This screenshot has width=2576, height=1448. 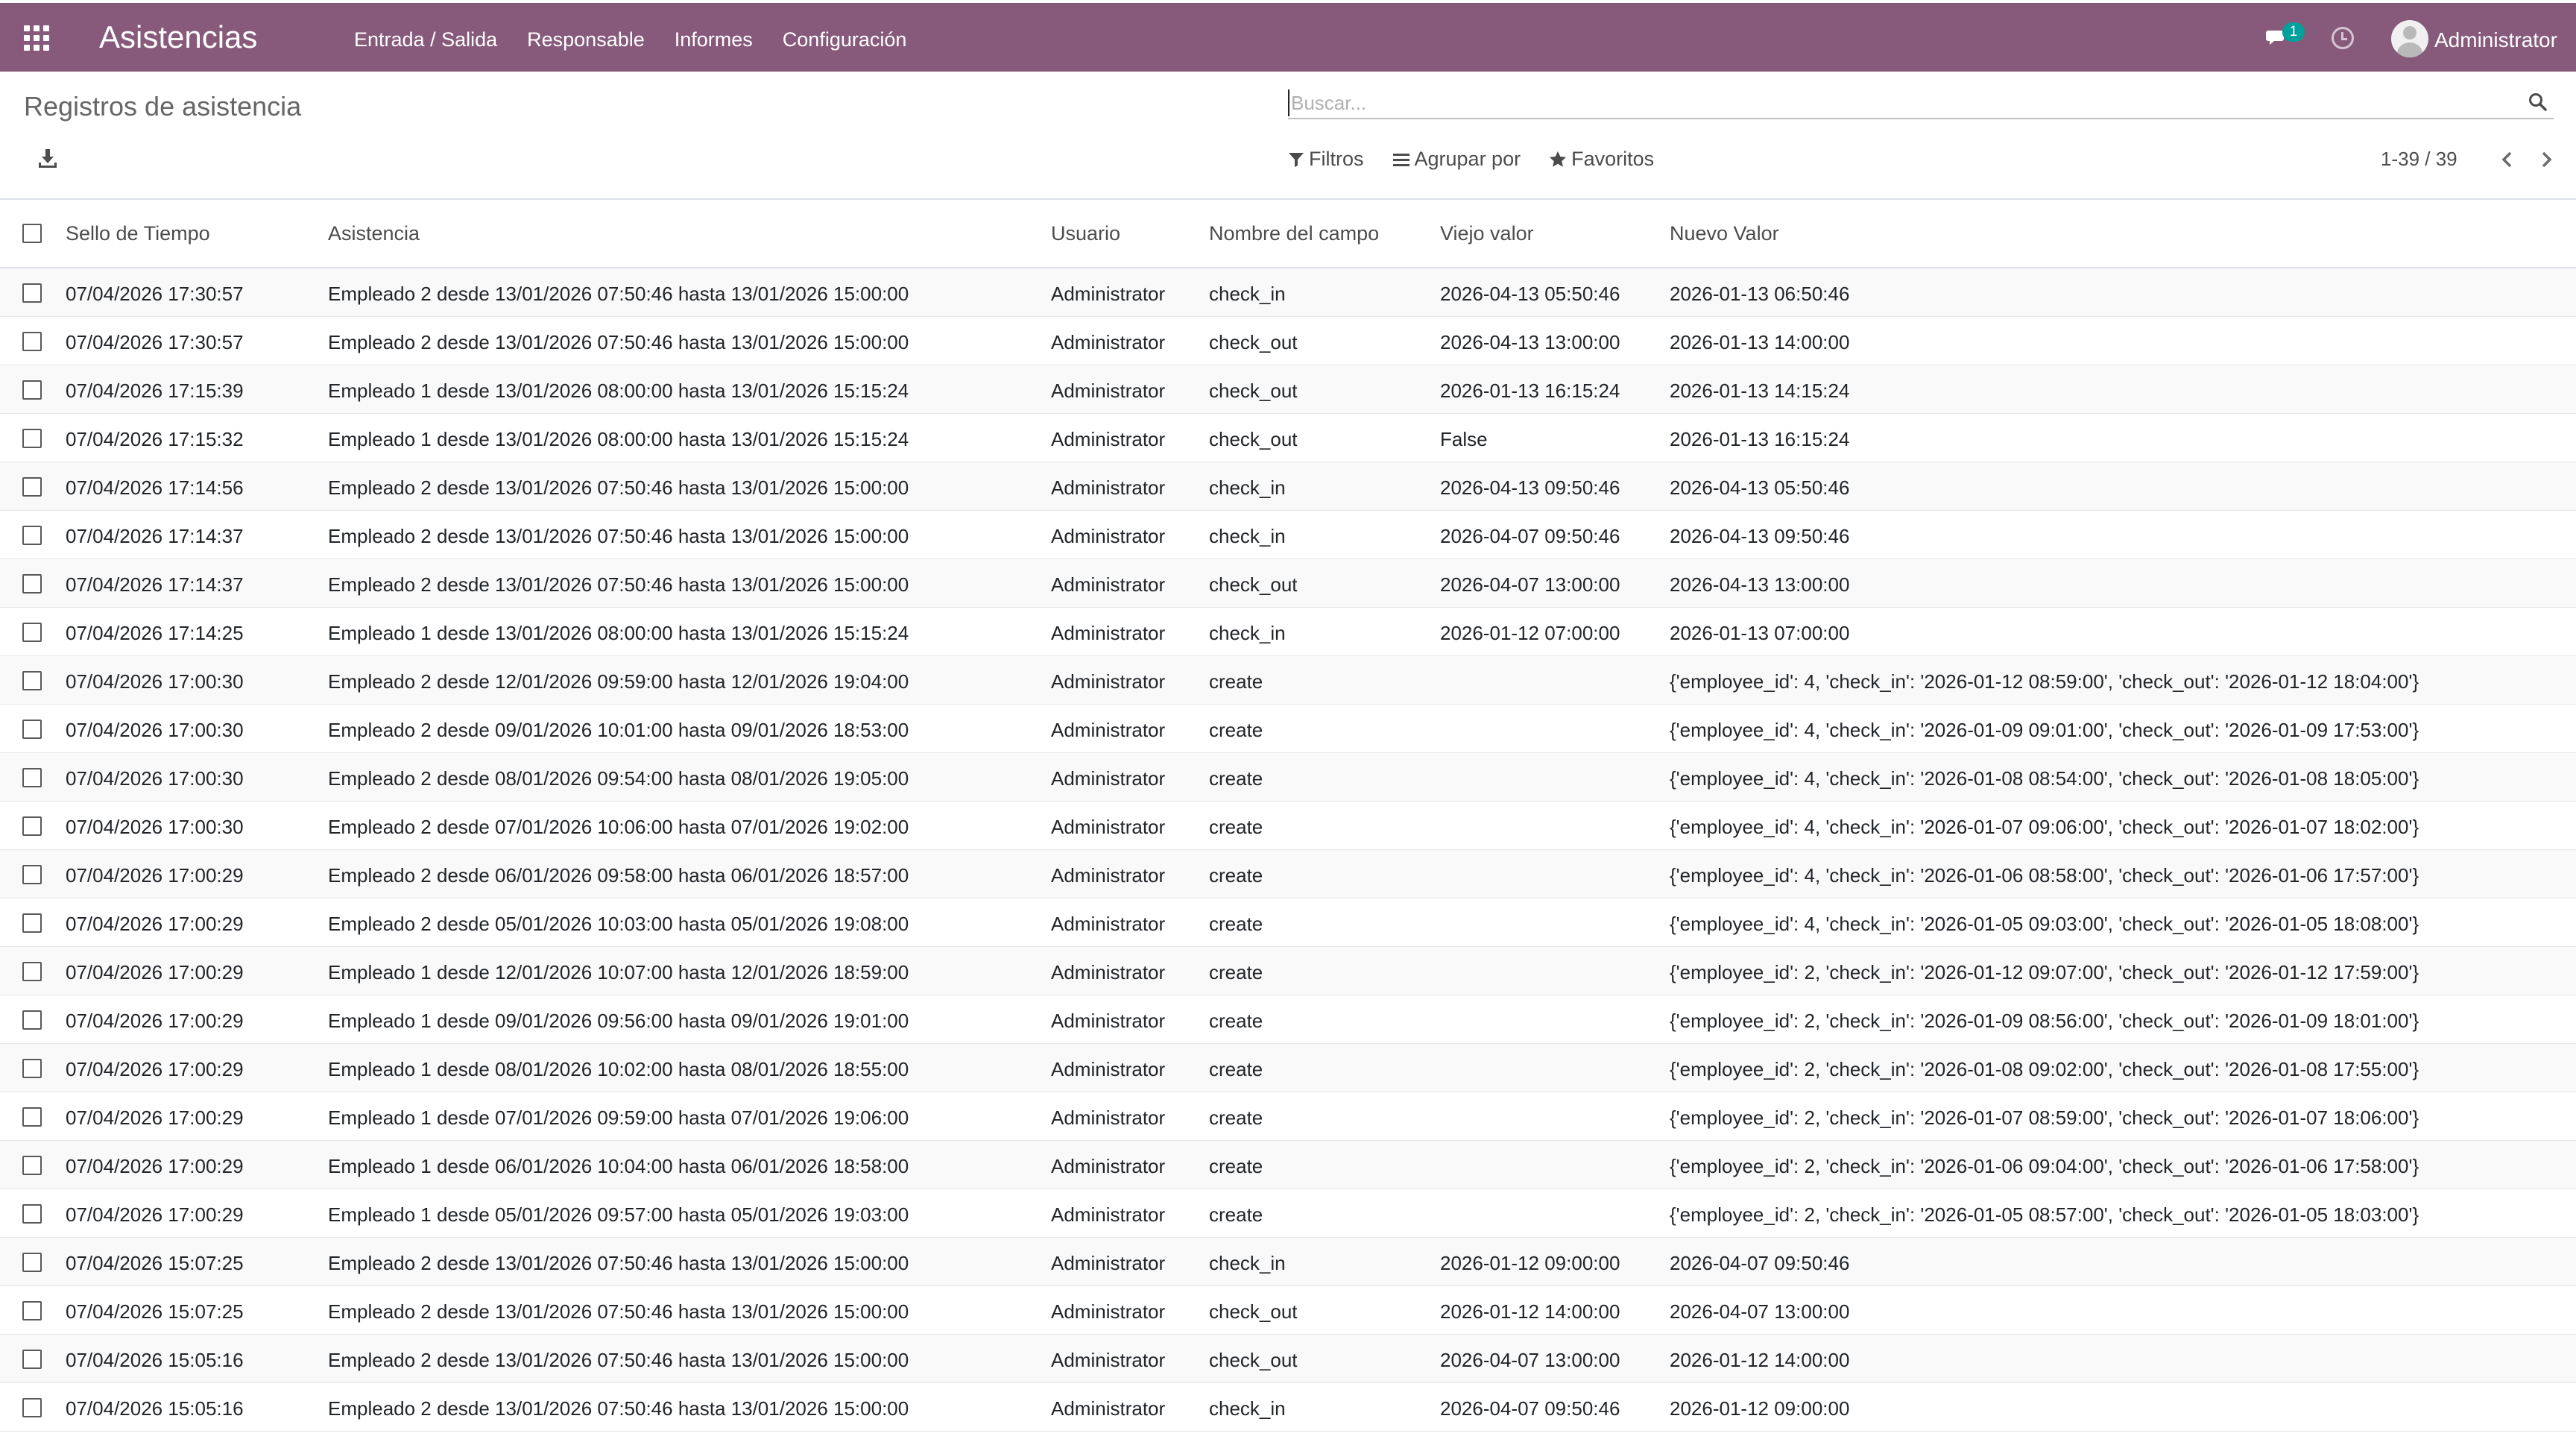 What do you see at coordinates (2343, 38) in the screenshot?
I see `activity-clock-icon` at bounding box center [2343, 38].